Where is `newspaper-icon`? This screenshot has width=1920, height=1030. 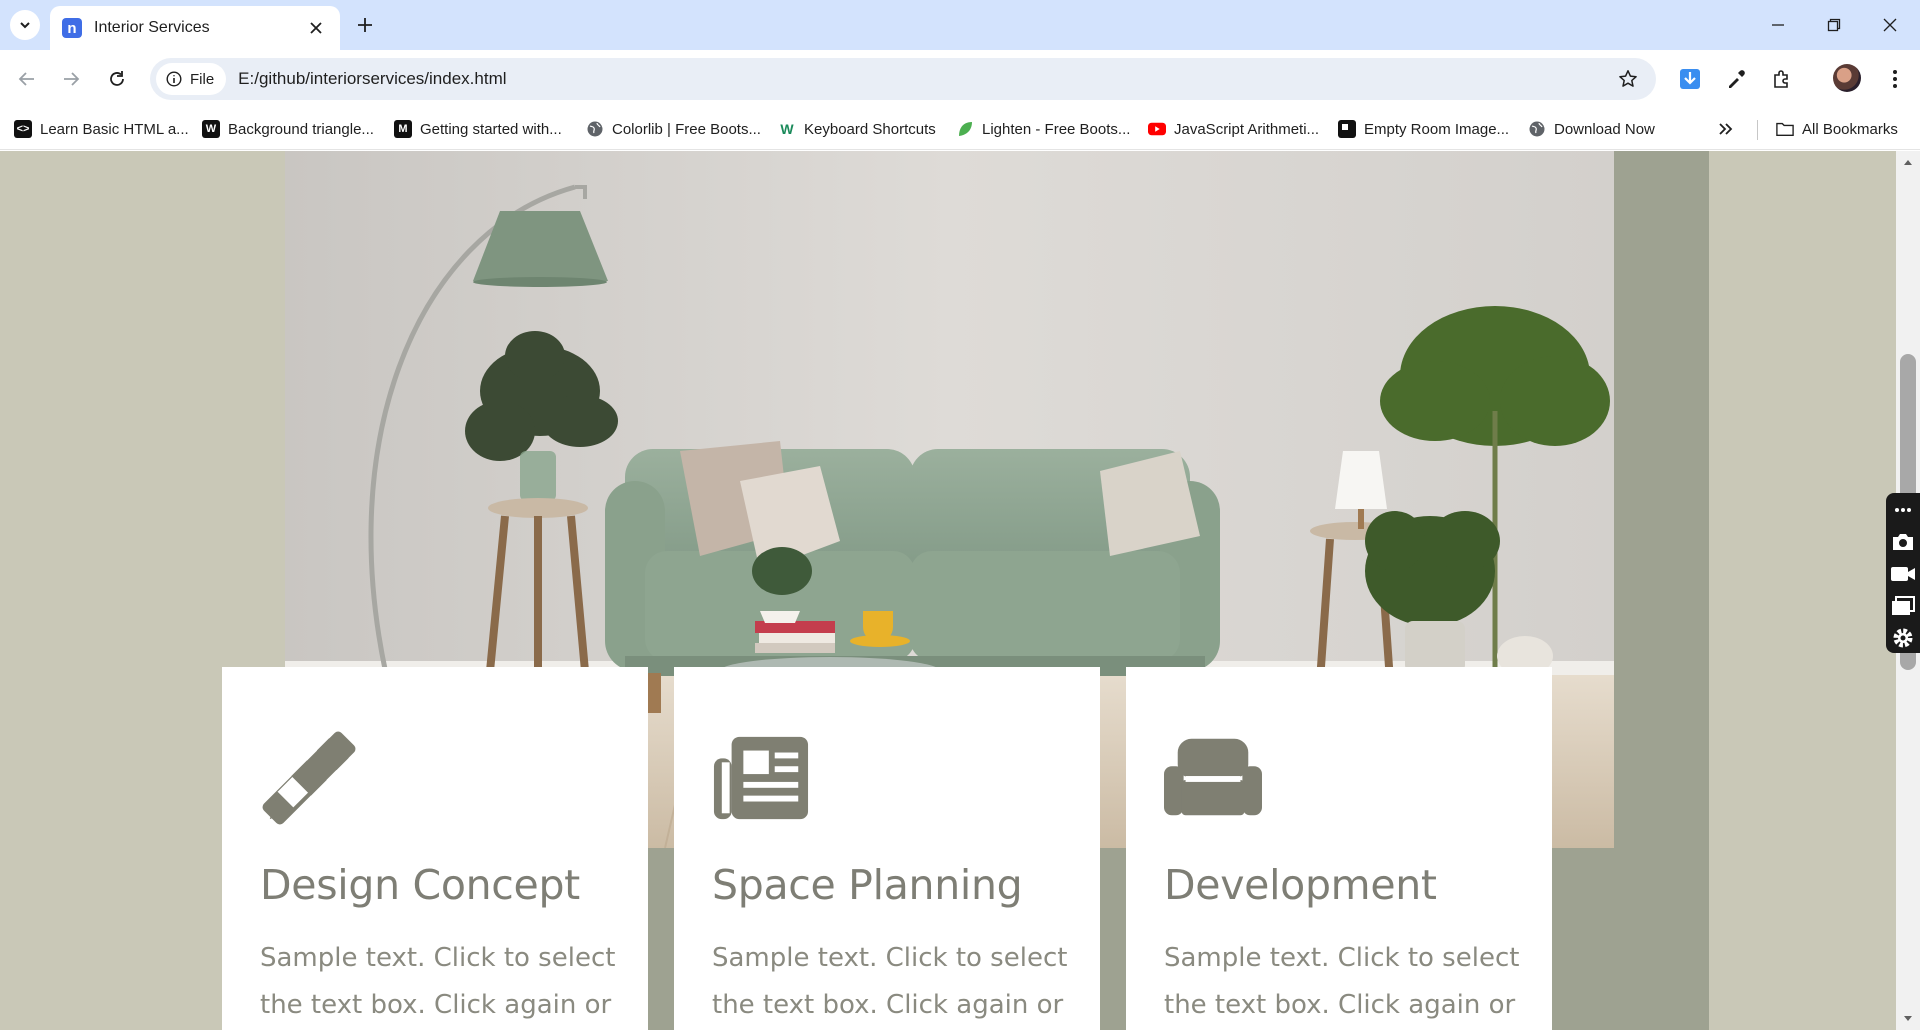
newspaper-icon is located at coordinates (761, 778).